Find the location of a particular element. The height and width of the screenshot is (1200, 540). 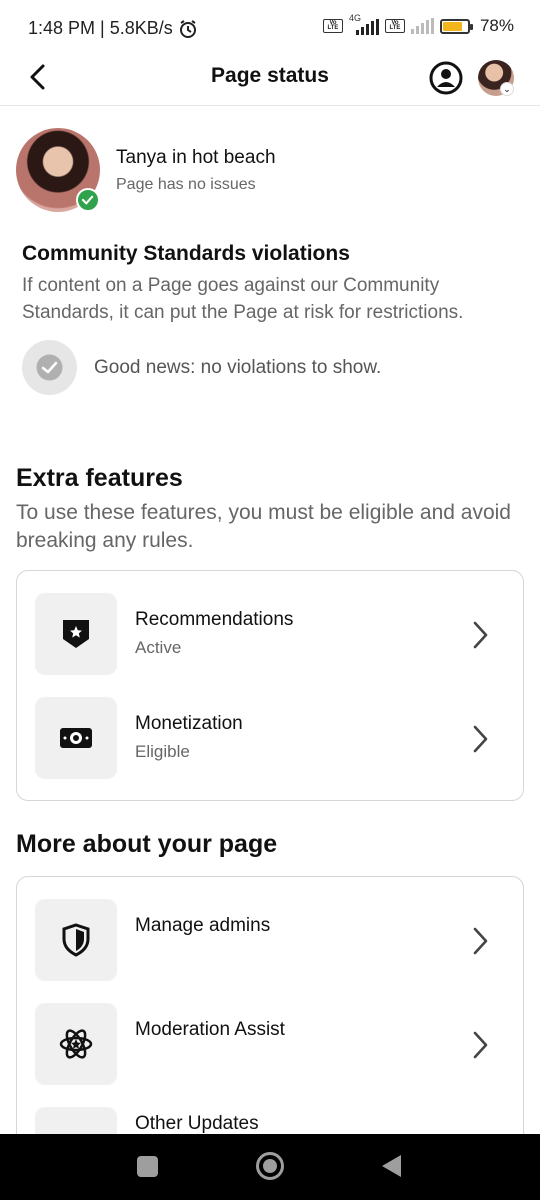

page-name: Tanya in hot beach is located at coordinates (196, 157).